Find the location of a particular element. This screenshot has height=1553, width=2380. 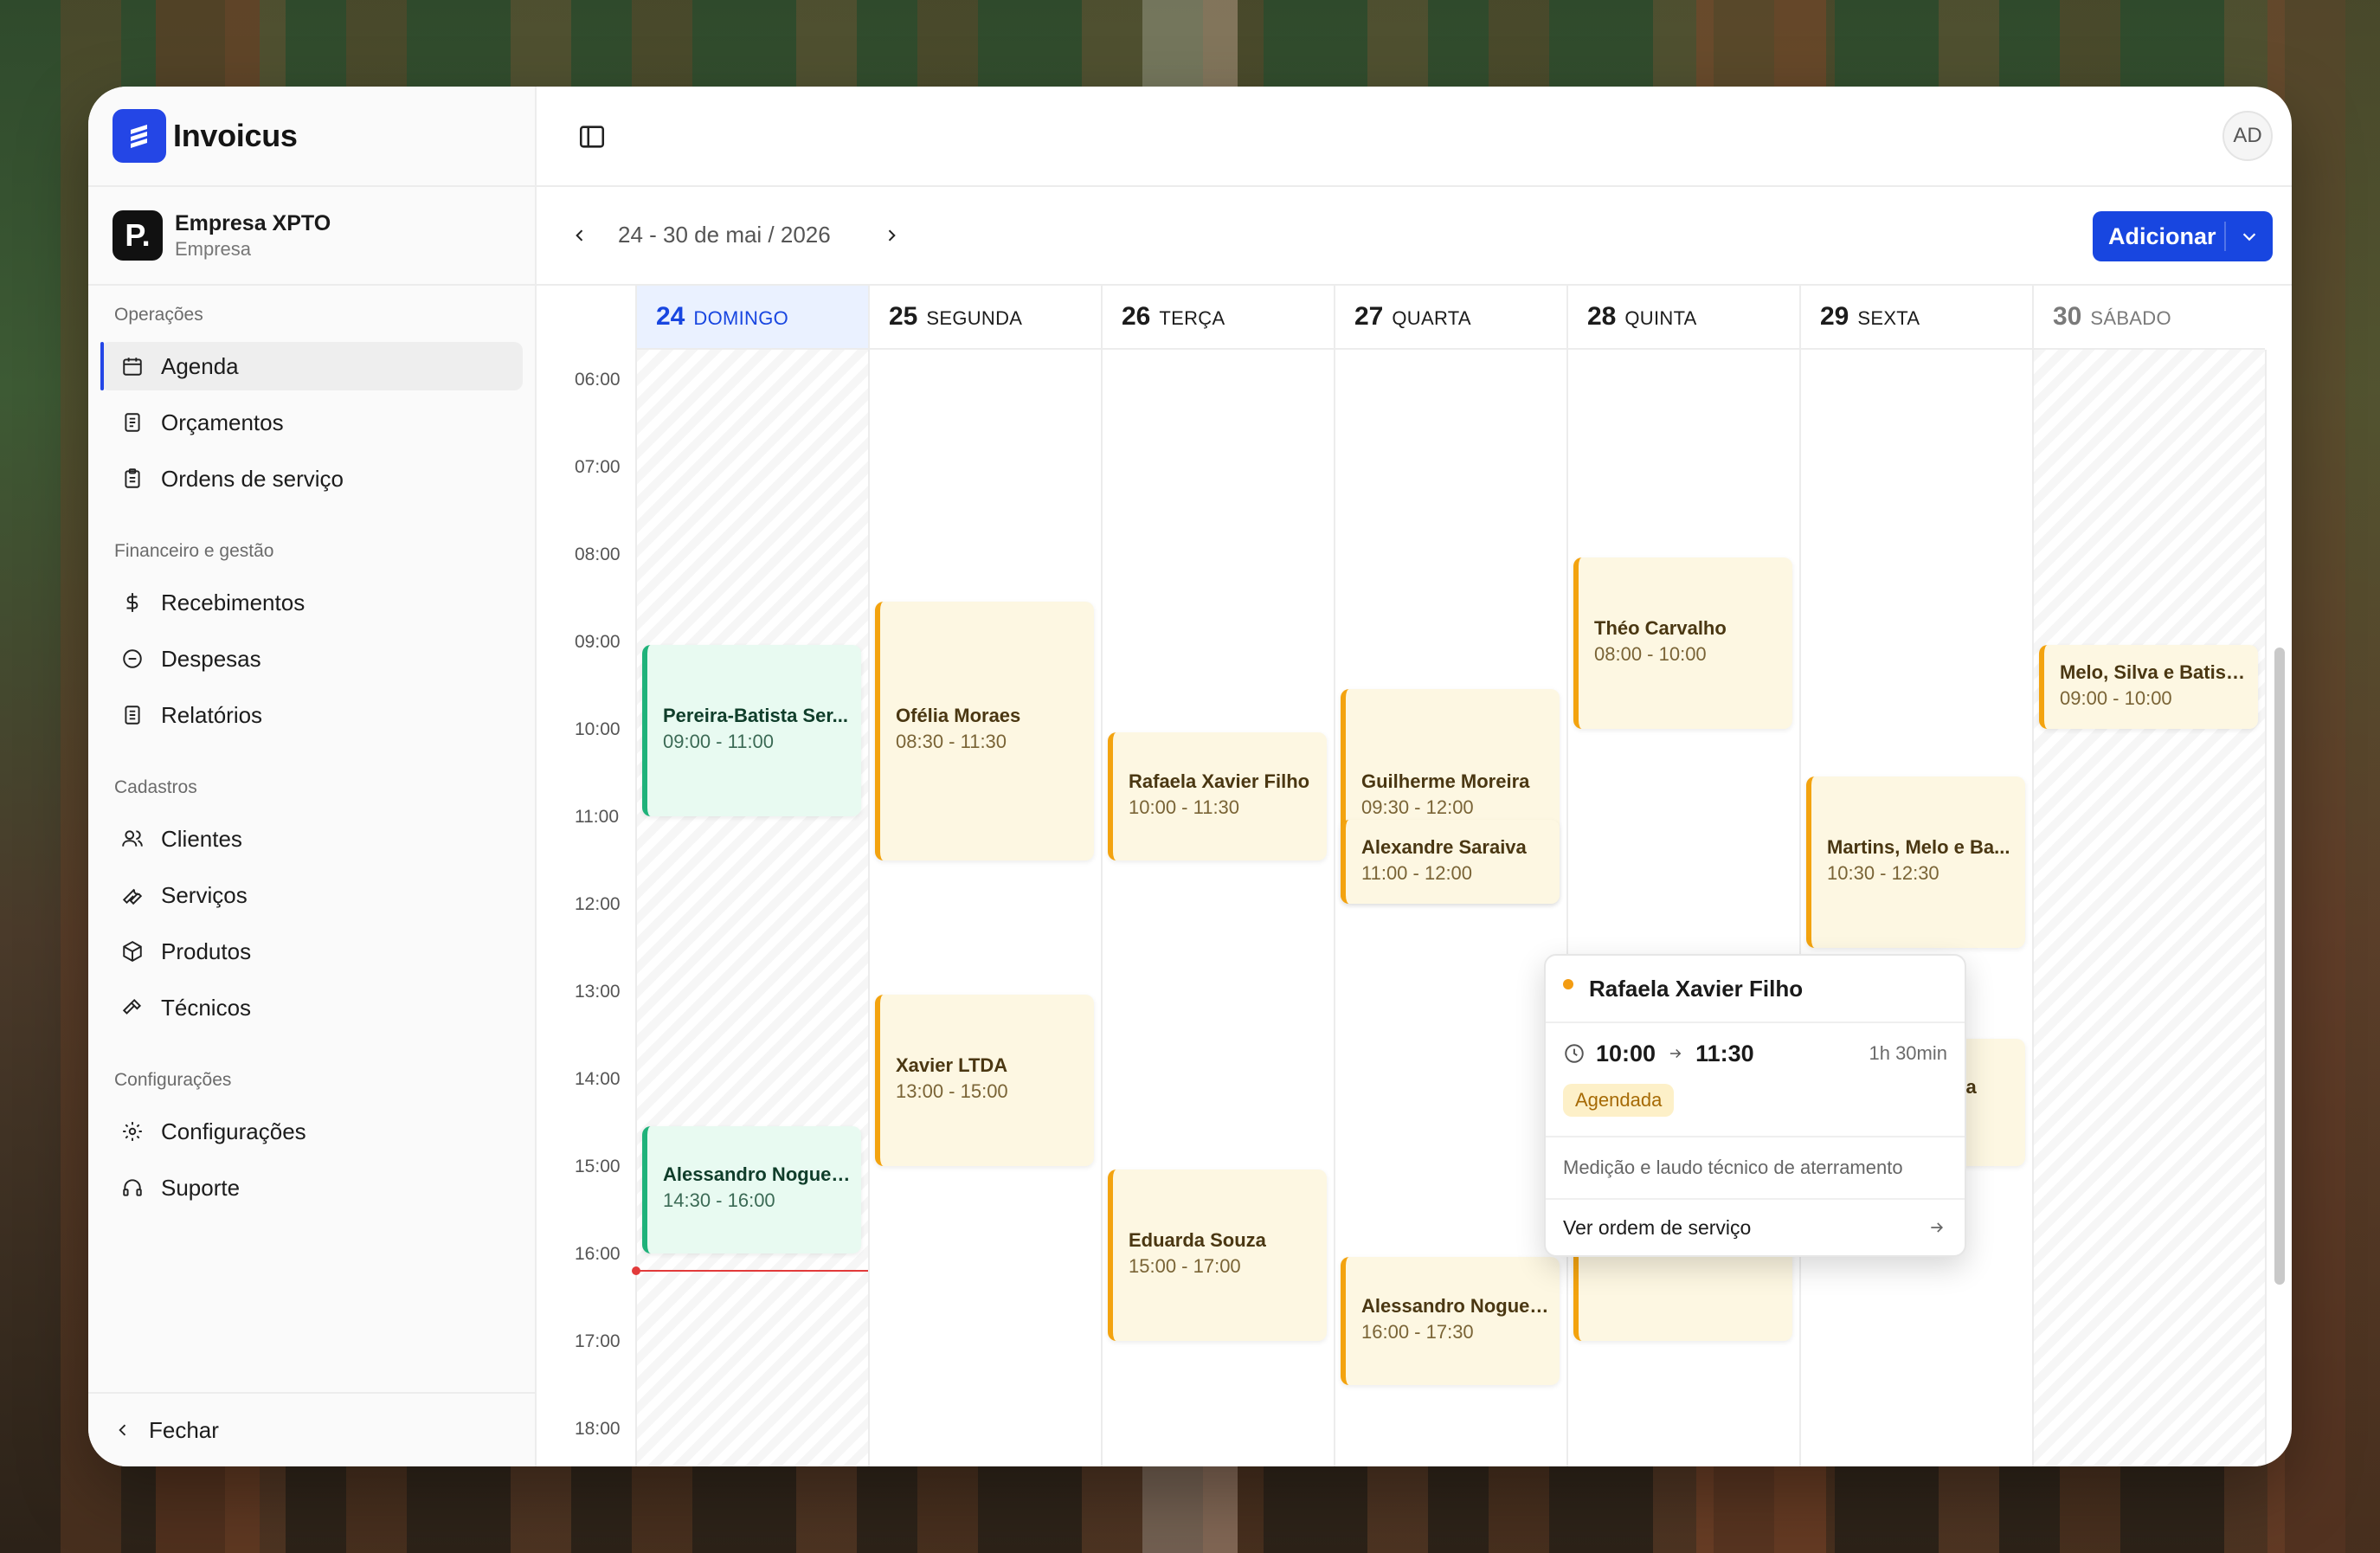

popover-end-time: 11:30 is located at coordinates (1724, 1053).